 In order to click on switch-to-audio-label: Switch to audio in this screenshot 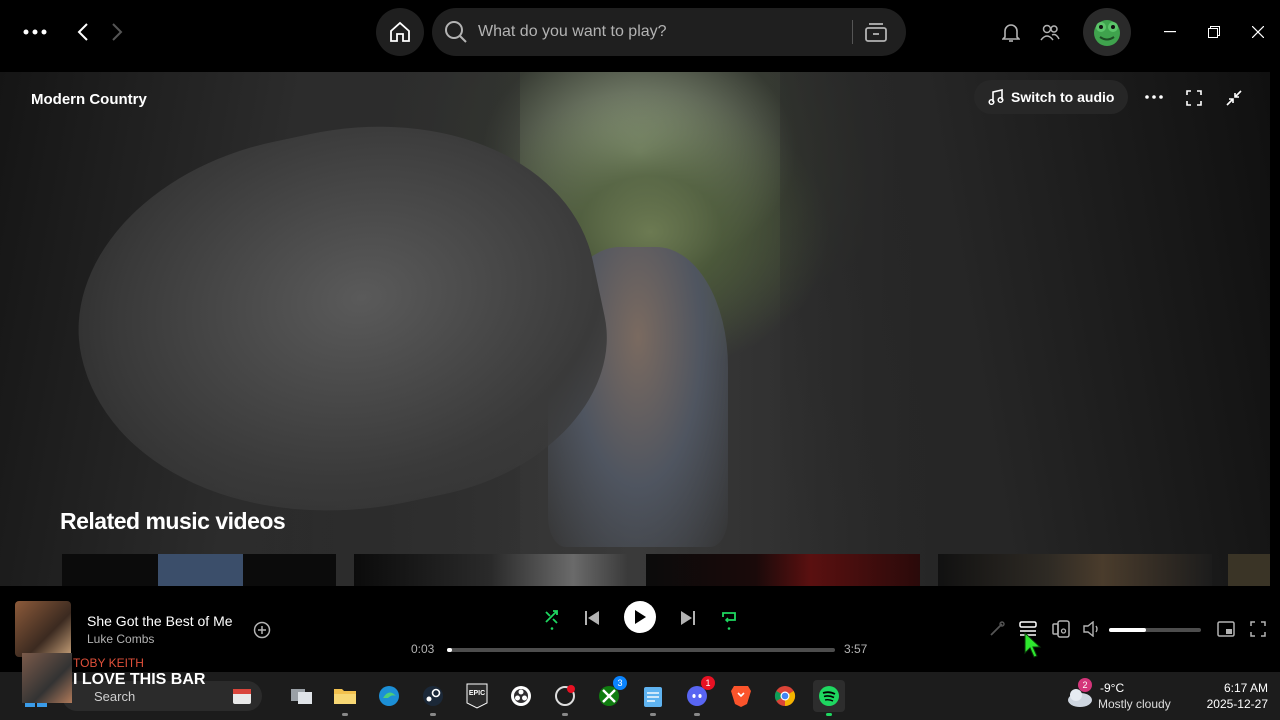, I will do `click(1063, 97)`.